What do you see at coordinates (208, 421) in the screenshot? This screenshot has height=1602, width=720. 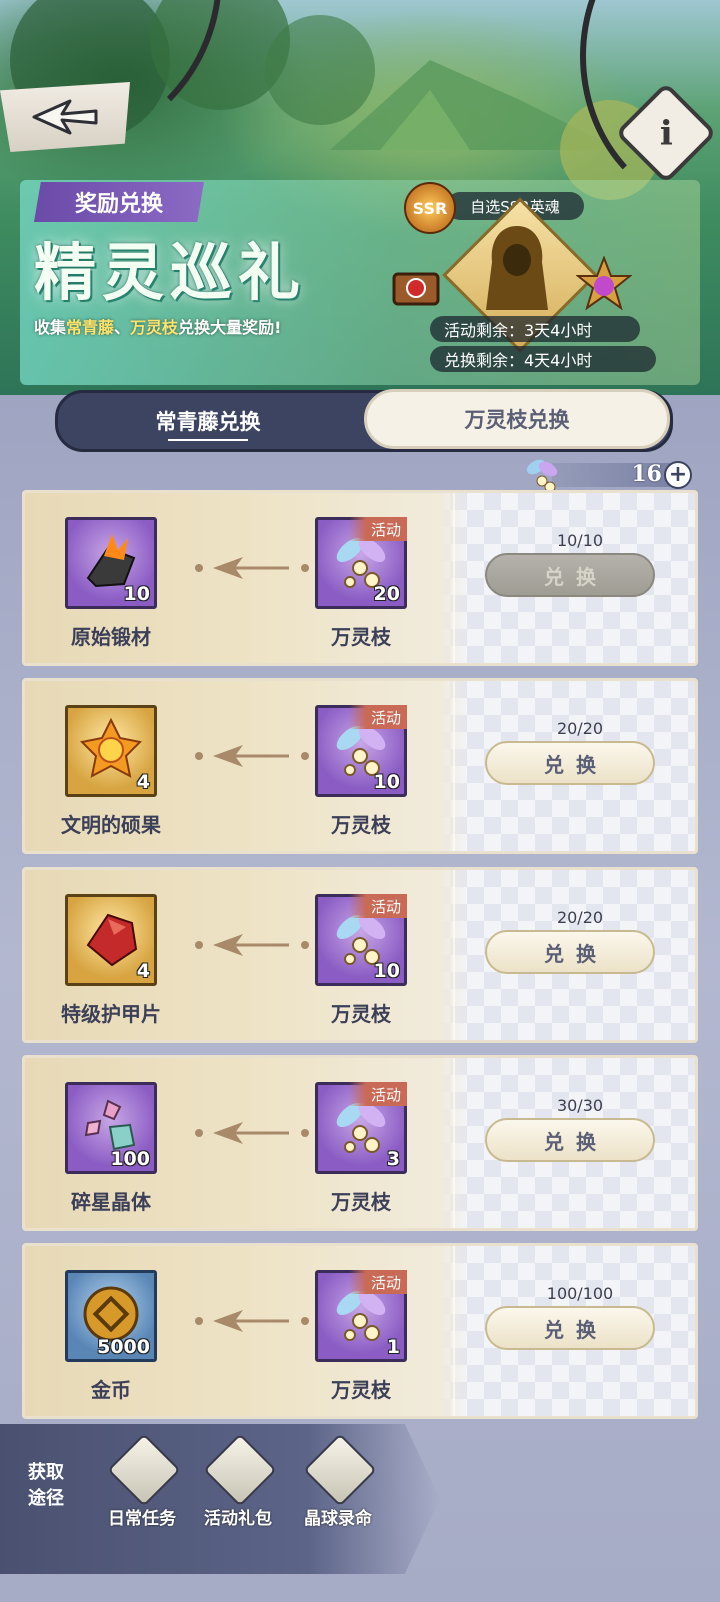 I see `tab-evergreen-exchange: 常青藤兑换` at bounding box center [208, 421].